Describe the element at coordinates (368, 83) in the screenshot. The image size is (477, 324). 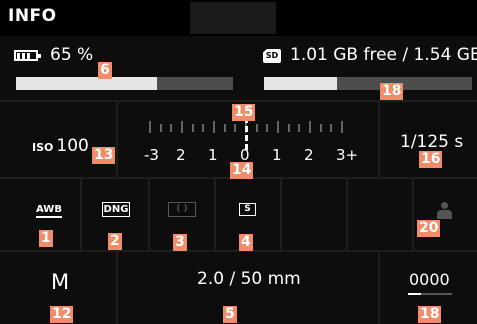
I see `storage-usage-bar` at that location.